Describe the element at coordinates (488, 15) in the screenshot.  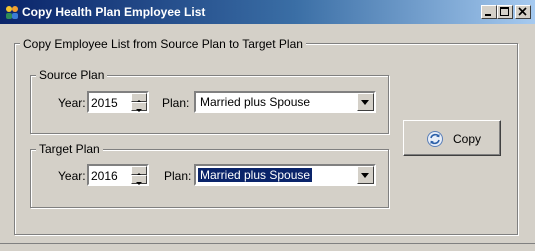
I see `minimize-icon` at that location.